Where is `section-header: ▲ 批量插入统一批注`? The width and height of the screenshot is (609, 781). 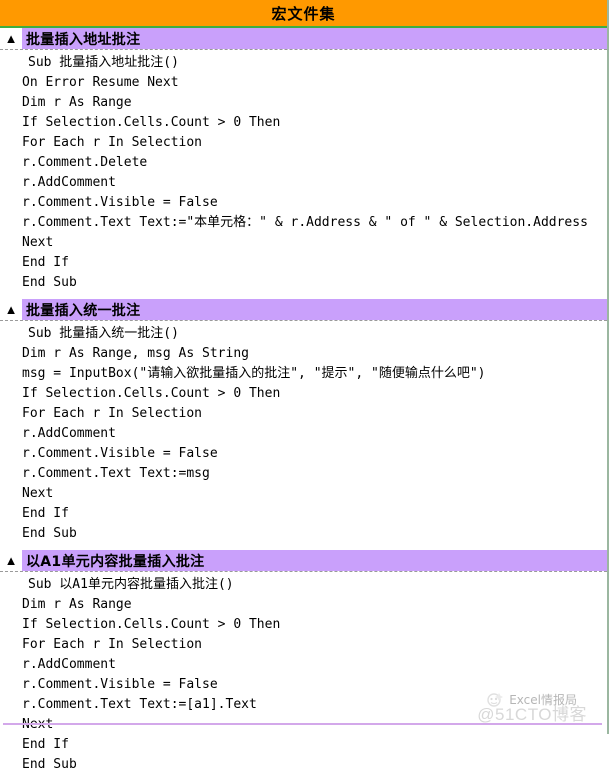
section-header: ▲ 批量插入统一批注 is located at coordinates (303, 310).